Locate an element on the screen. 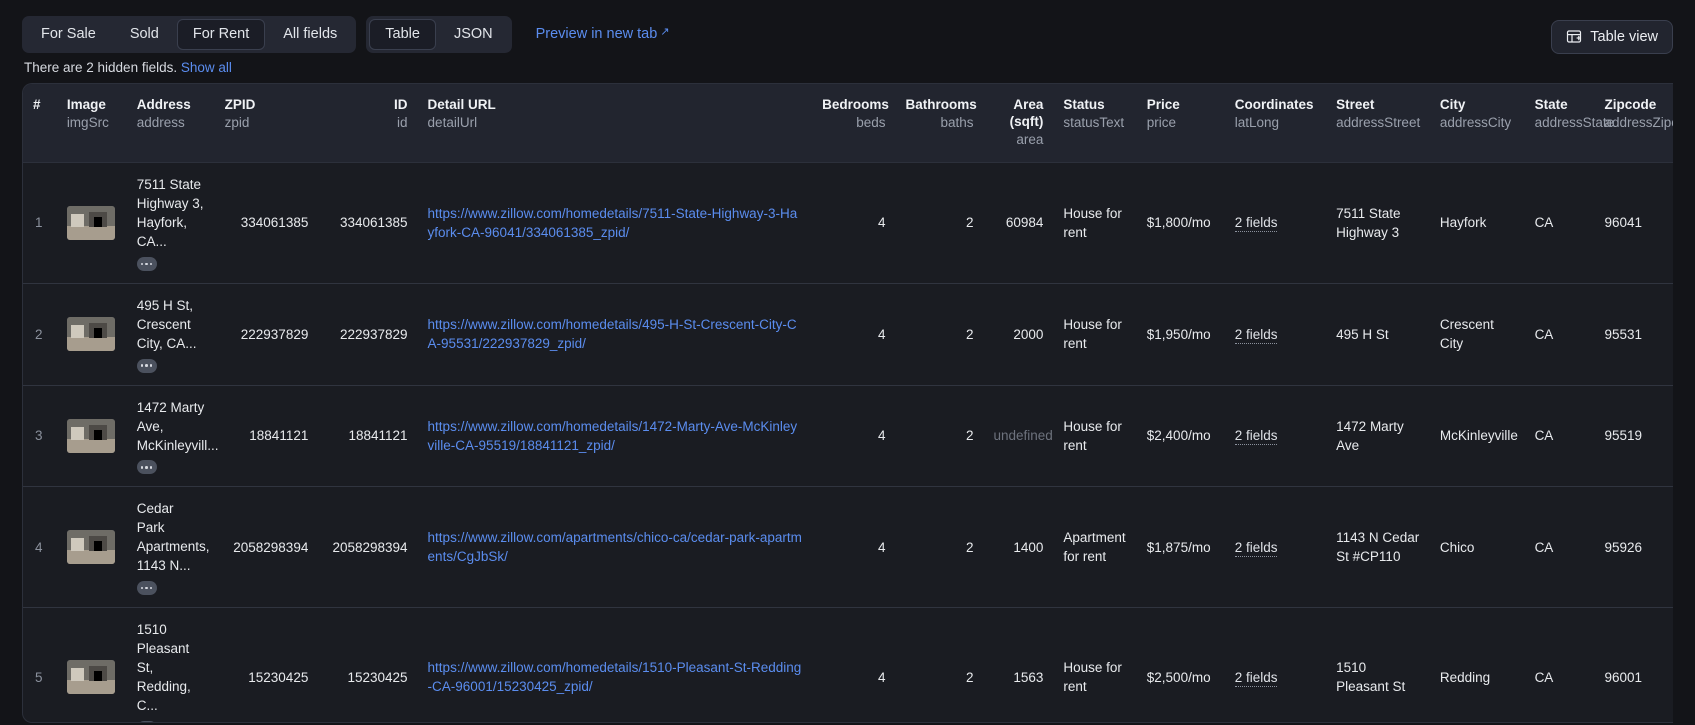 The image size is (1695, 725). column-header-index: # is located at coordinates (40, 123).